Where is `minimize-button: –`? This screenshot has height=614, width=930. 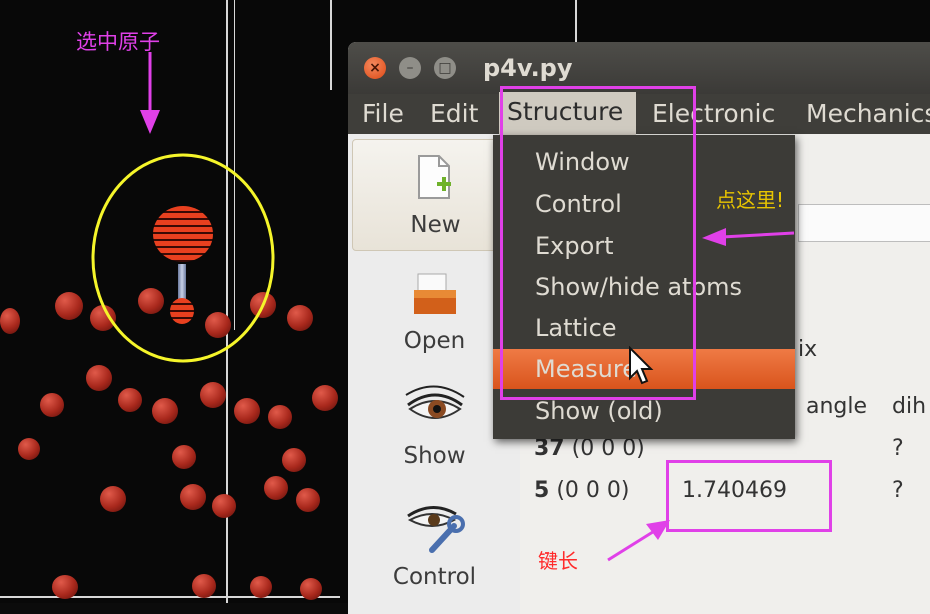 minimize-button: – is located at coordinates (410, 68).